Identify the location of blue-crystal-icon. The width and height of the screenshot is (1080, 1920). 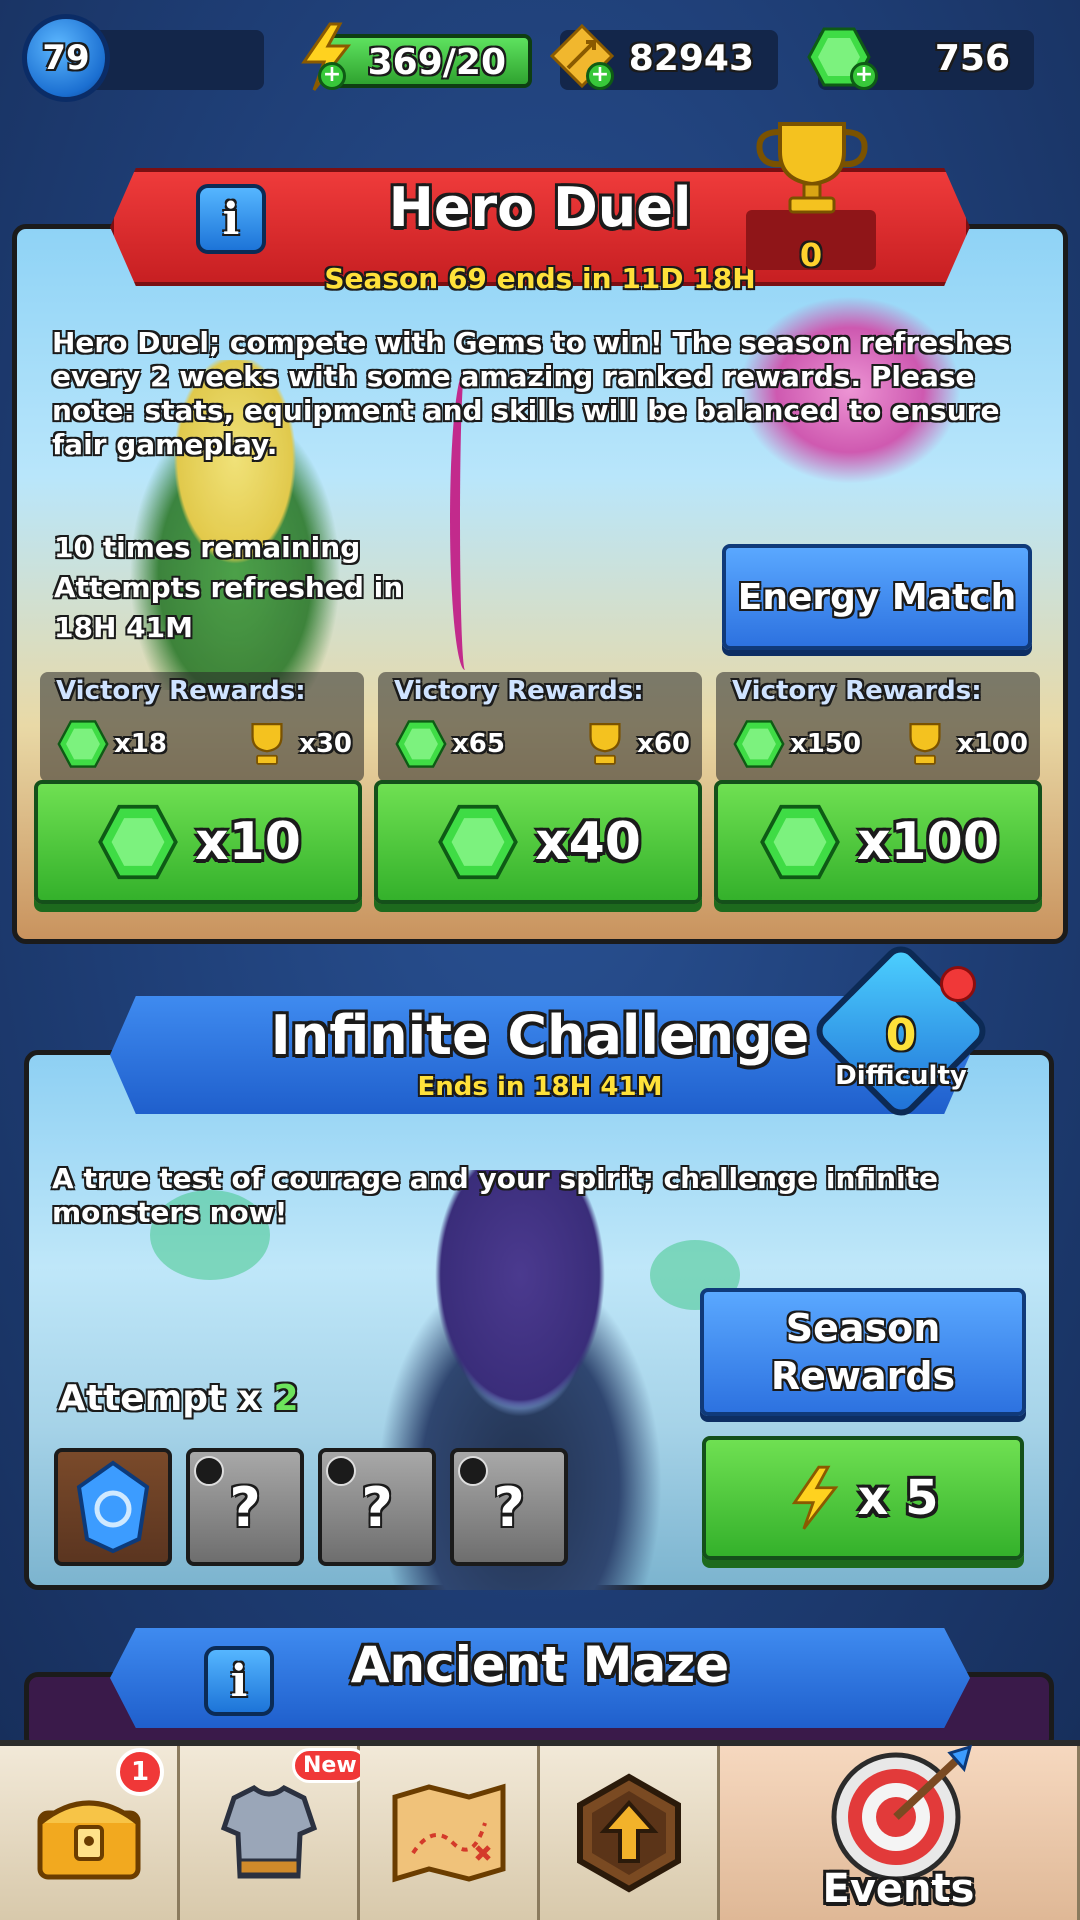
(113, 1507).